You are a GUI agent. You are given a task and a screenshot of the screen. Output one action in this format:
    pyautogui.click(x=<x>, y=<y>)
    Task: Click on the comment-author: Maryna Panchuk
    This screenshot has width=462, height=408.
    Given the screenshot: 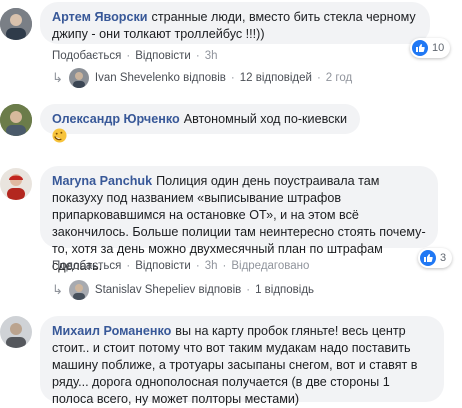 What is the action you would take?
    pyautogui.click(x=102, y=181)
    